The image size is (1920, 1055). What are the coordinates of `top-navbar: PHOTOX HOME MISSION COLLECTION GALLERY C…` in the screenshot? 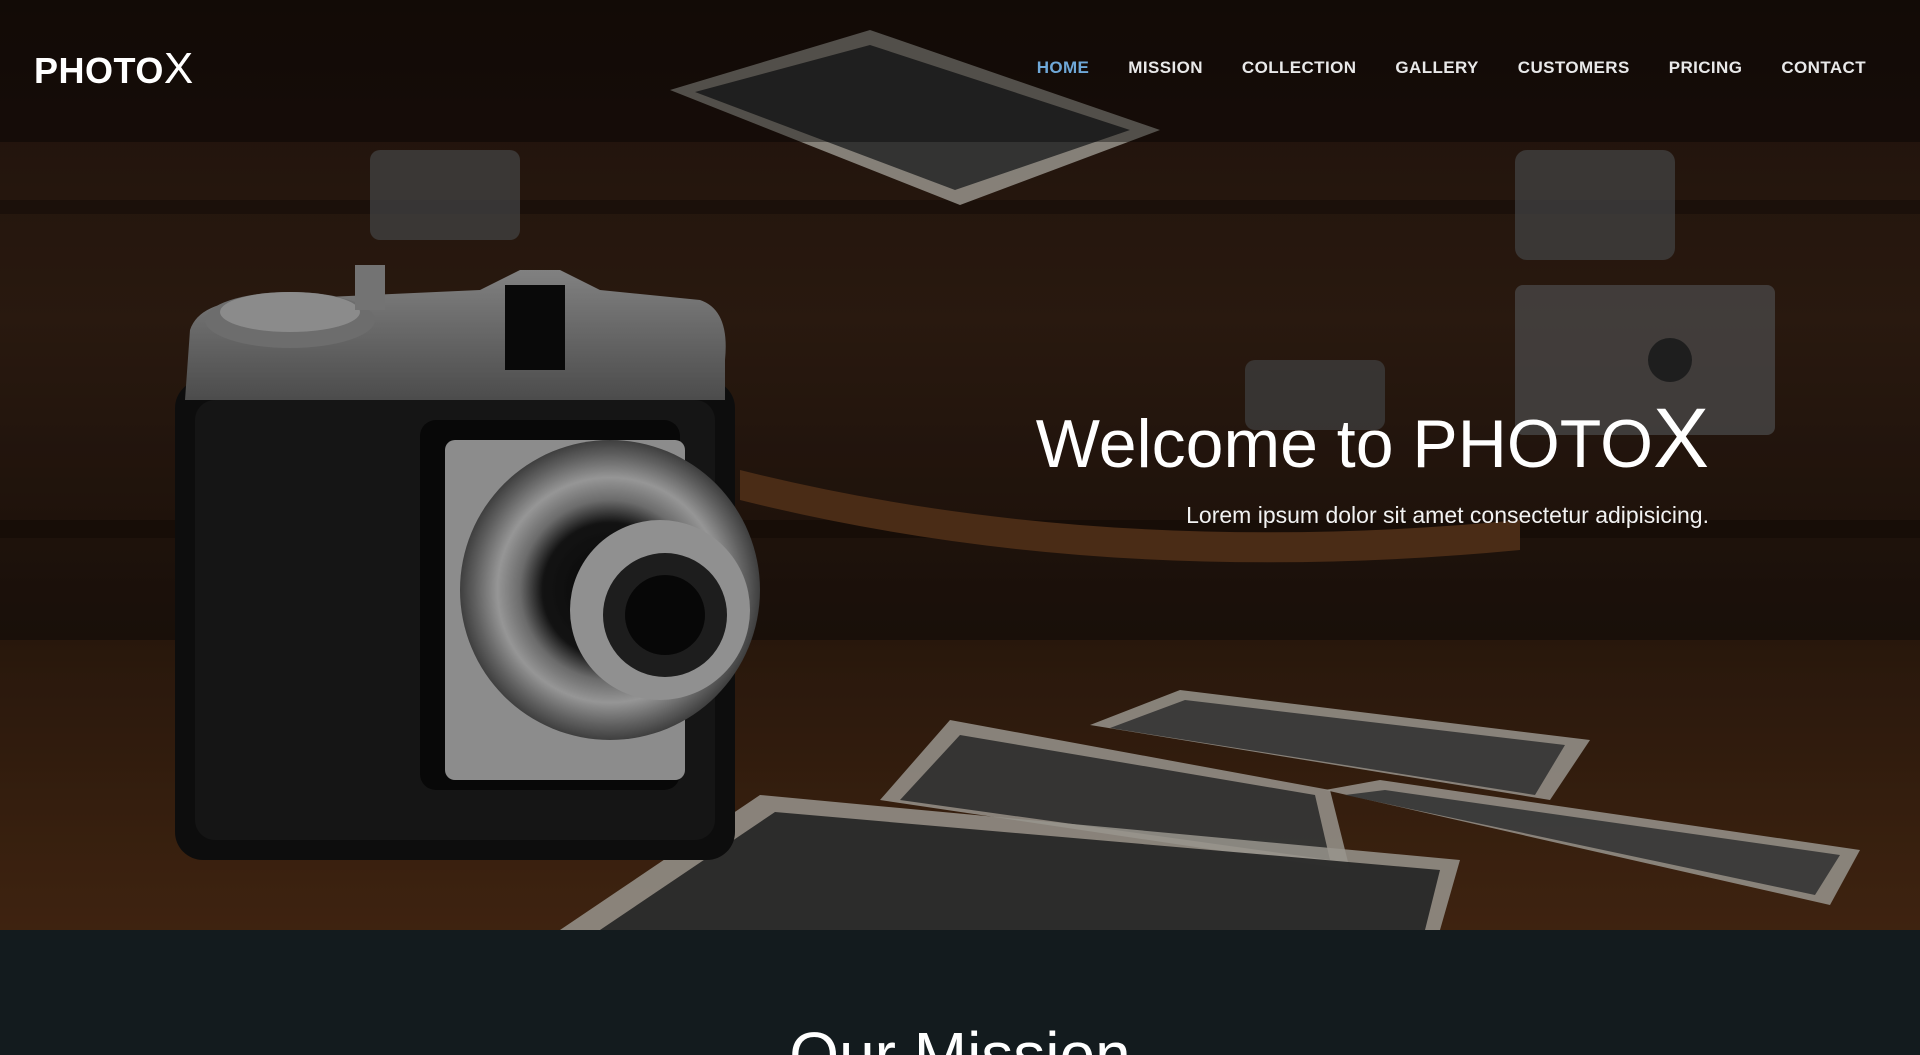 It's located at (960, 71).